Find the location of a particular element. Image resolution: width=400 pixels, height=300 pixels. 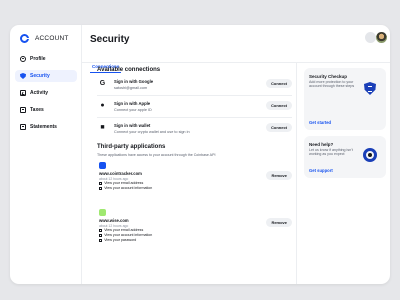

sidebar-item-activity: Activity is located at coordinates (46, 93).